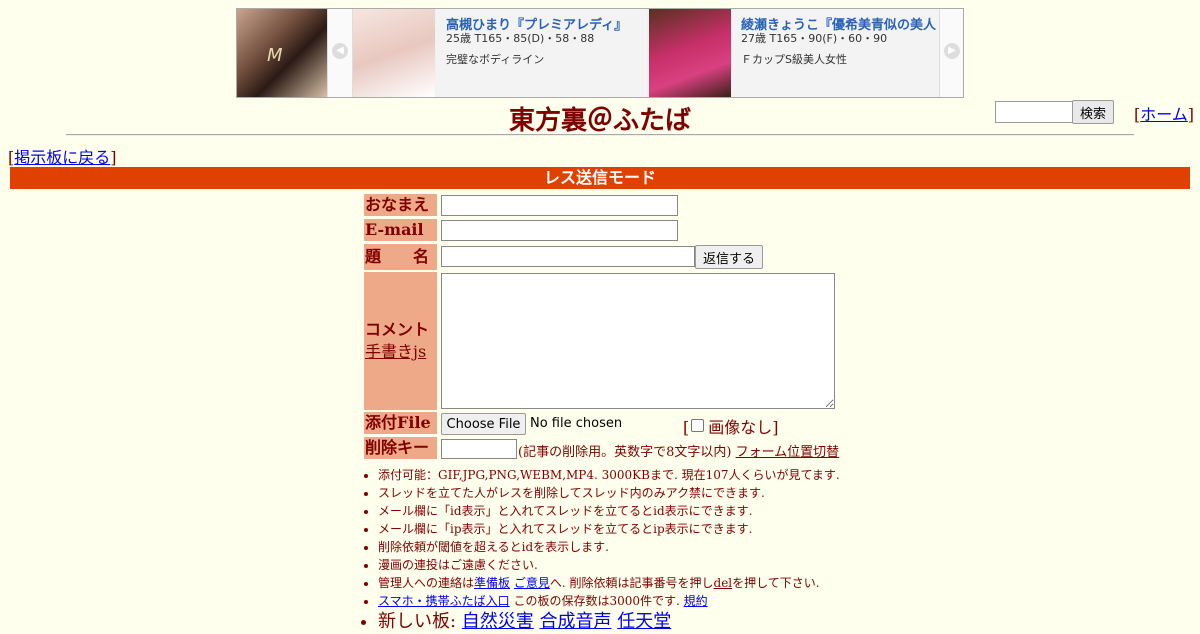 The width and height of the screenshot is (1200, 634). What do you see at coordinates (1093, 112) in the screenshot?
I see `search-button: 検索` at bounding box center [1093, 112].